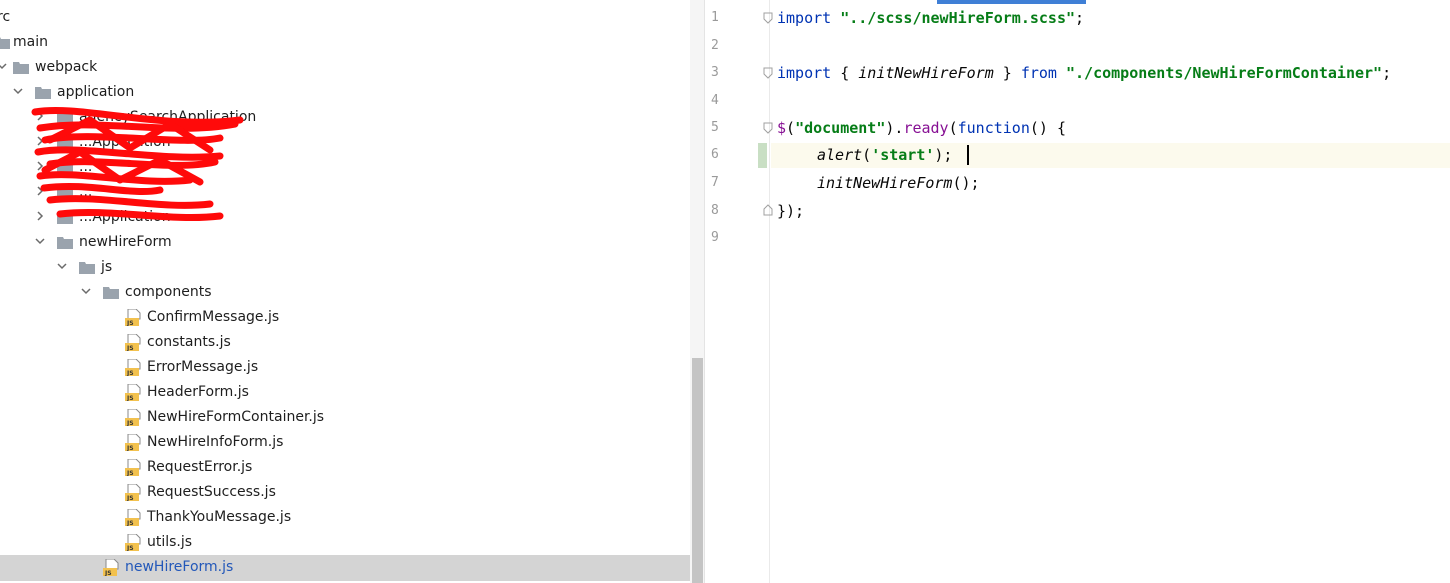 Image resolution: width=1450 pixels, height=583 pixels. What do you see at coordinates (715, 237) in the screenshot?
I see `line-number: 9` at bounding box center [715, 237].